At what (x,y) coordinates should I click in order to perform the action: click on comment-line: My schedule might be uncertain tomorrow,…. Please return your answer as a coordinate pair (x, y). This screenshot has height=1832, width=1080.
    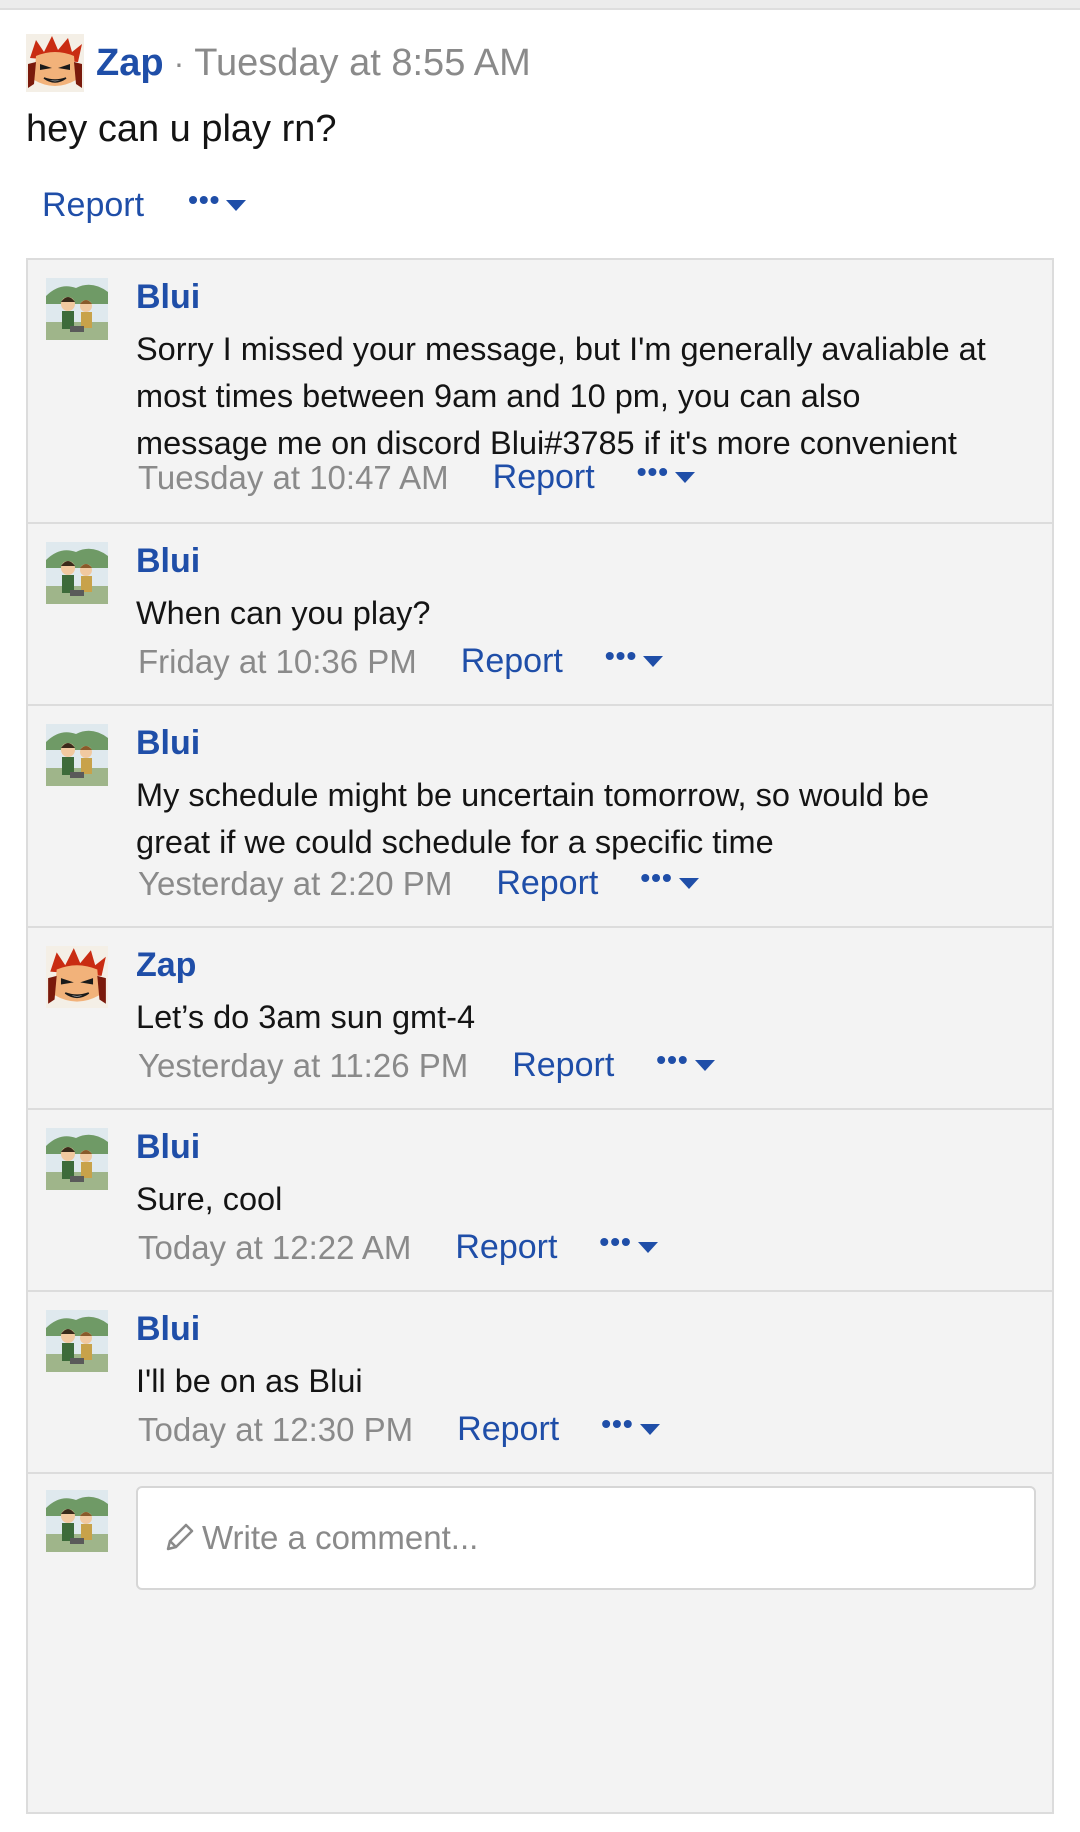
    Looking at the image, I should click on (533, 795).